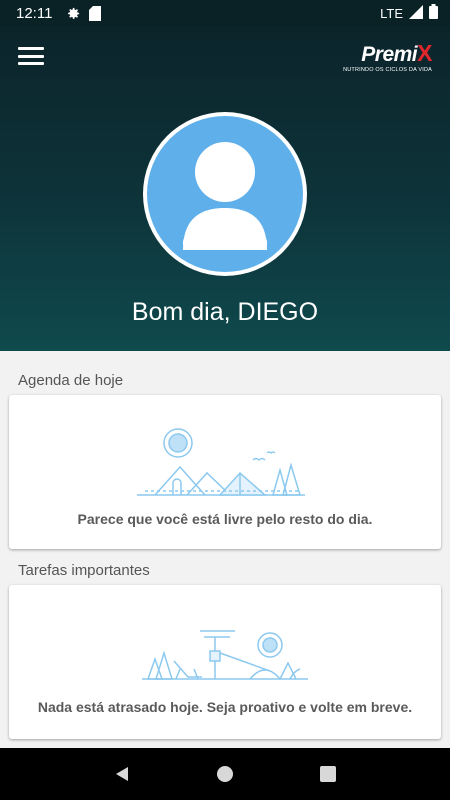  Describe the element at coordinates (416, 13) in the screenshot. I see `signal-icon` at that location.